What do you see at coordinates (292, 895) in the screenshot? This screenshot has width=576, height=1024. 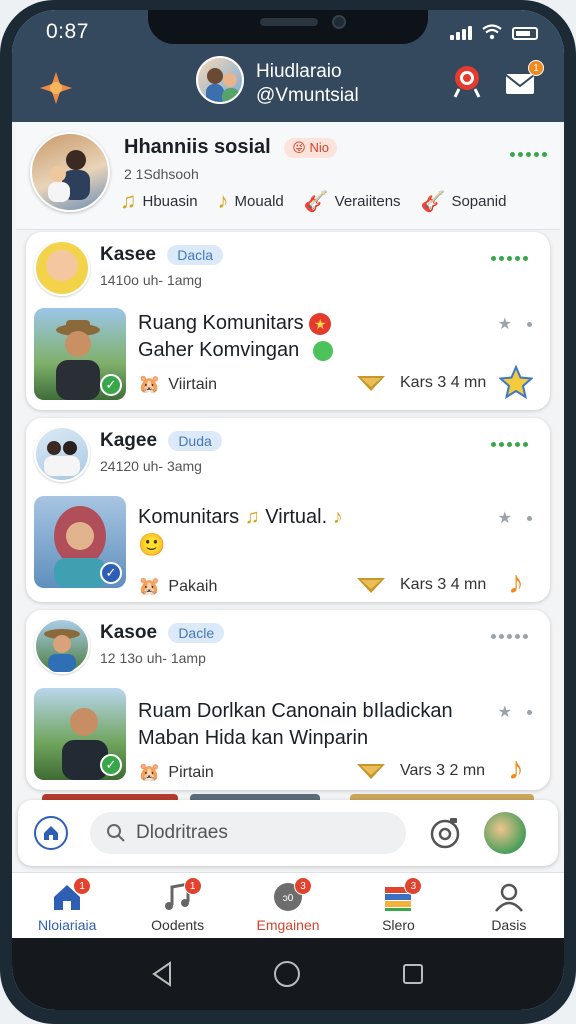 I see `chat-bubble-icon: ↄ0 3` at bounding box center [292, 895].